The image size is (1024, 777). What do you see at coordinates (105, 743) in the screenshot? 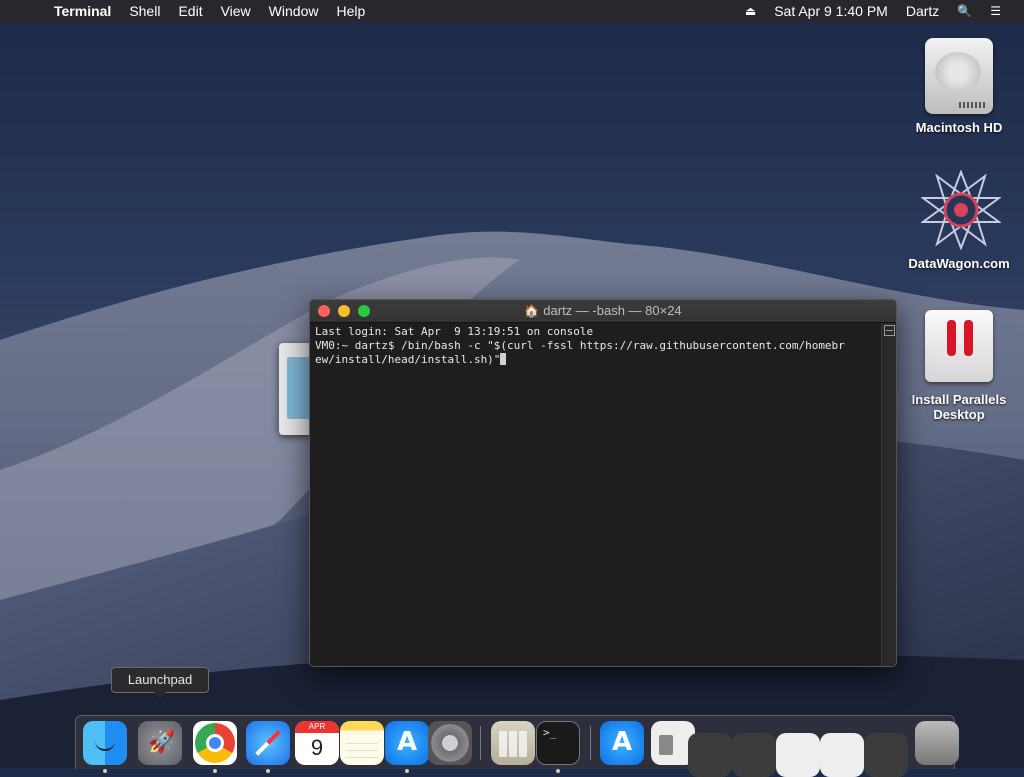
I see `finder-icon` at bounding box center [105, 743].